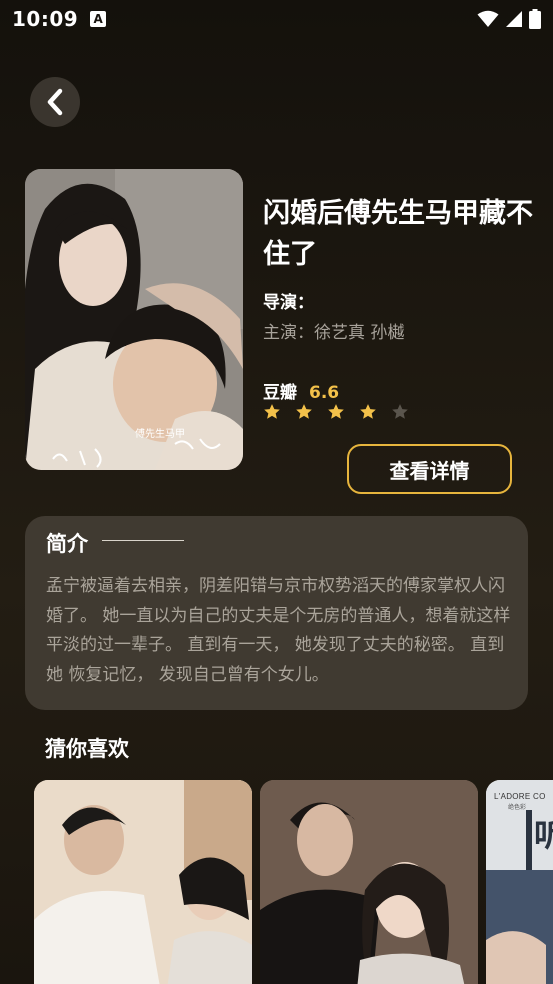 Image resolution: width=553 pixels, height=984 pixels. I want to click on star-rating, so click(336, 412).